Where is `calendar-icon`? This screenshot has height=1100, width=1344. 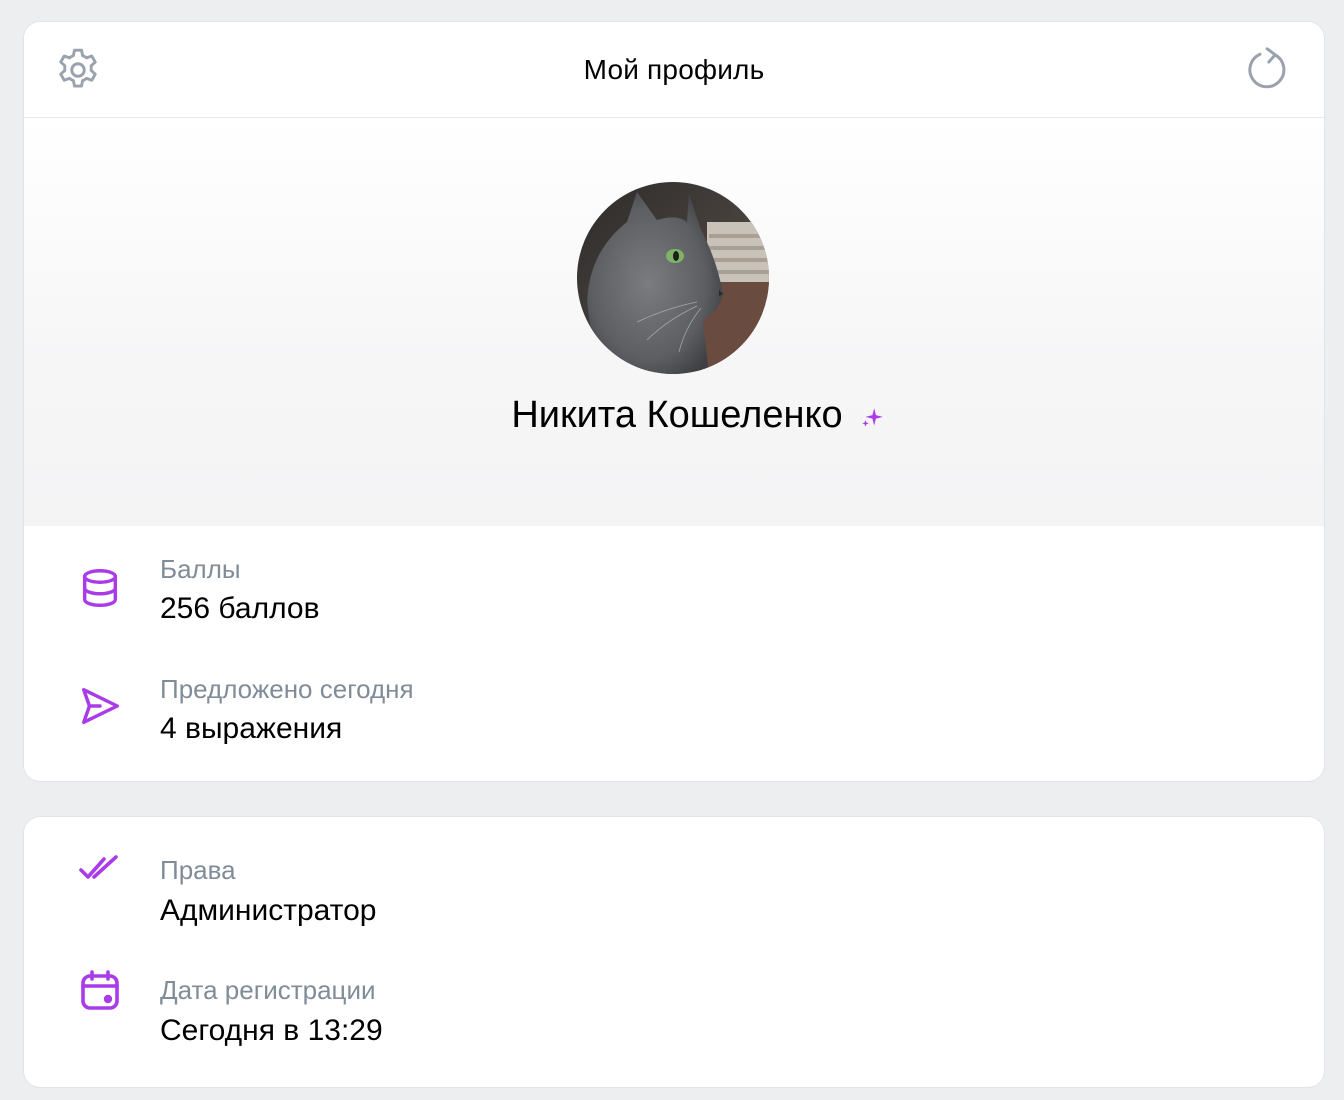 calendar-icon is located at coordinates (100, 991).